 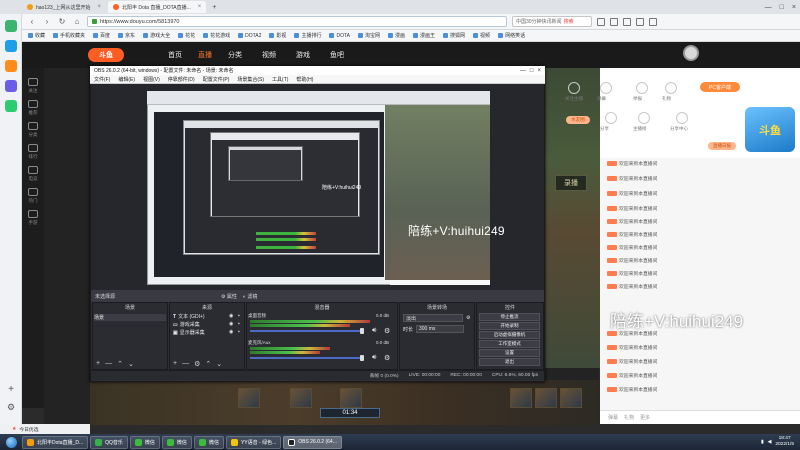 What do you see at coordinates (186, 35) in the screenshot?
I see `bookmark-item: 花花` at bounding box center [186, 35].